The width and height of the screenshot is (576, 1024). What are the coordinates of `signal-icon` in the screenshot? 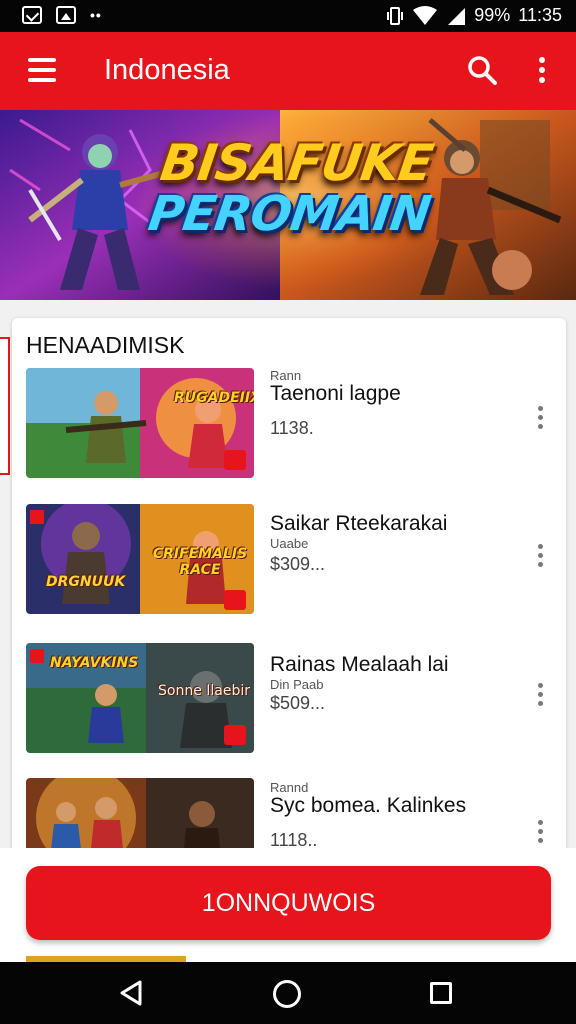 It's located at (457, 16).